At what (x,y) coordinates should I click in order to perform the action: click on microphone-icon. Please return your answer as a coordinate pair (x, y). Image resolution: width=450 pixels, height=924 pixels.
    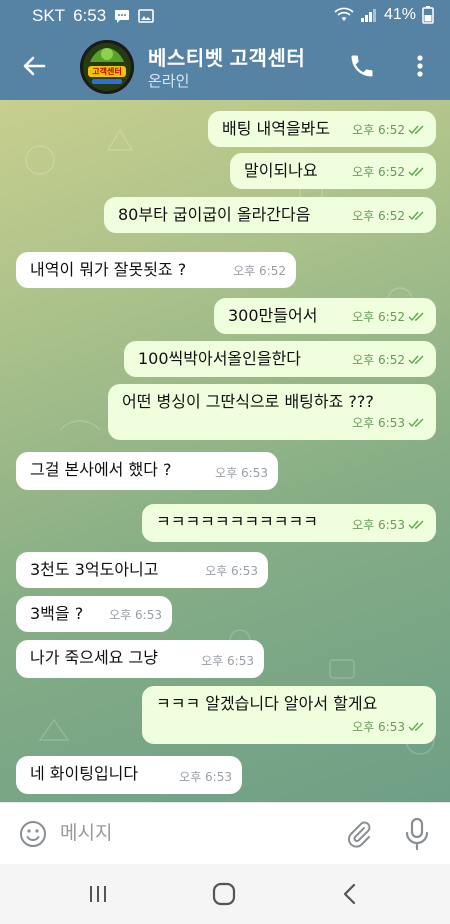
    Looking at the image, I should click on (417, 834).